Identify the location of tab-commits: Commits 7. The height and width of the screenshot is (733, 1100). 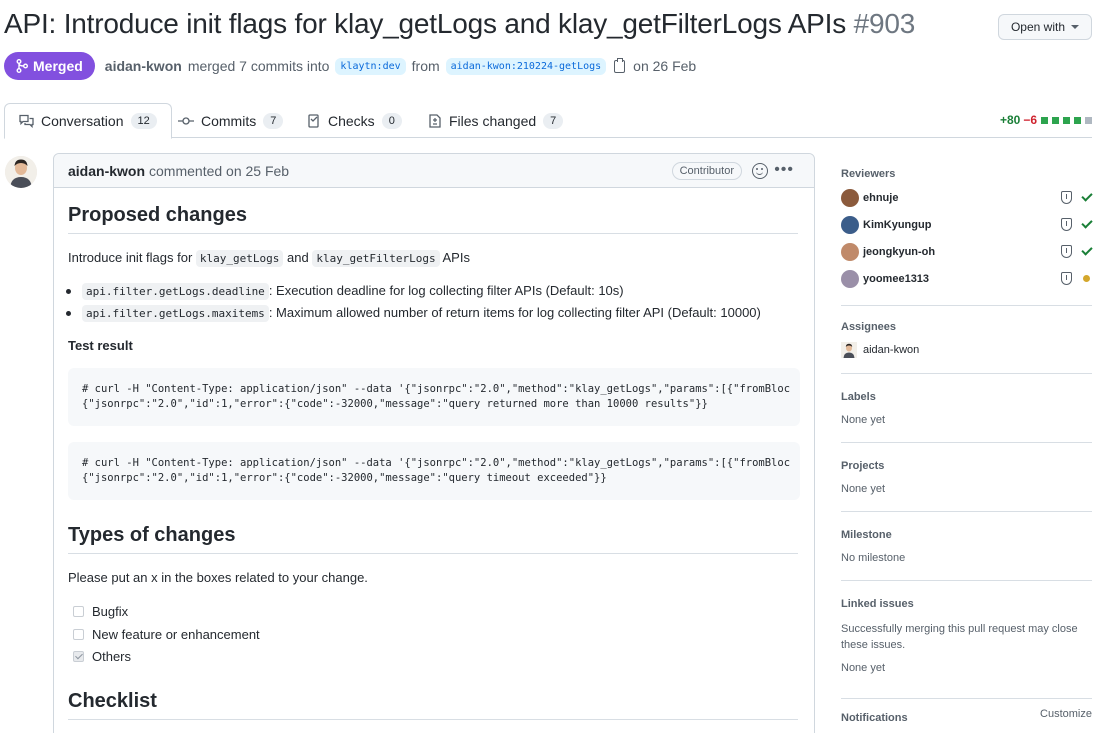
(230, 120).